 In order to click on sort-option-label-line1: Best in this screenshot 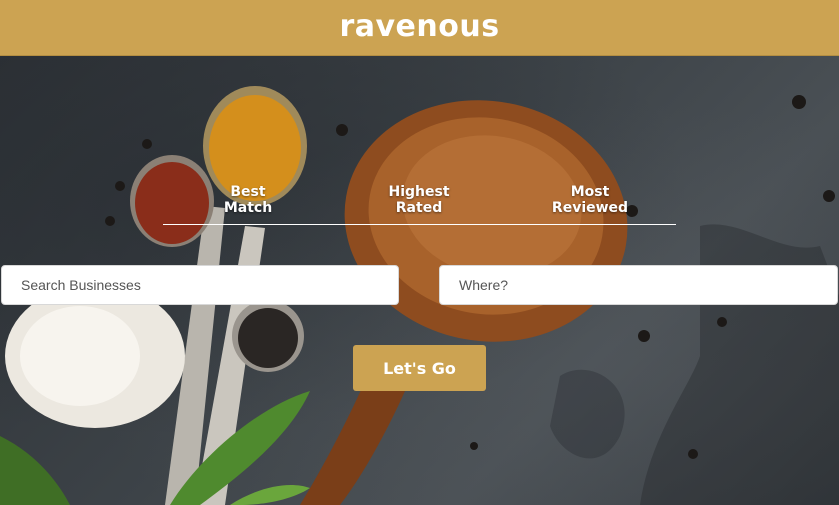, I will do `click(248, 192)`.